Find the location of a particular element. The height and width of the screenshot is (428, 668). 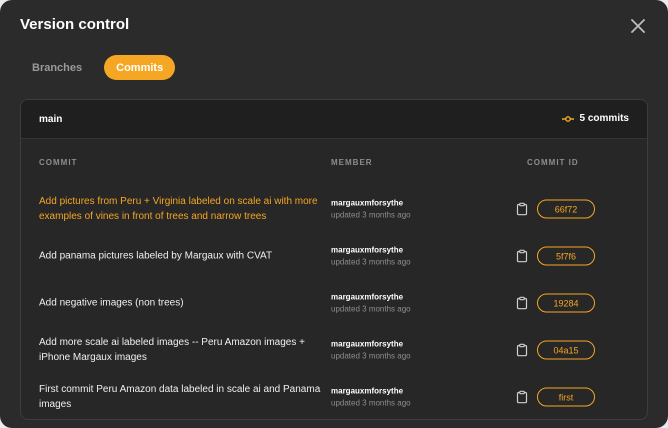

commit-id-badge: 5f7f6 is located at coordinates (566, 256).